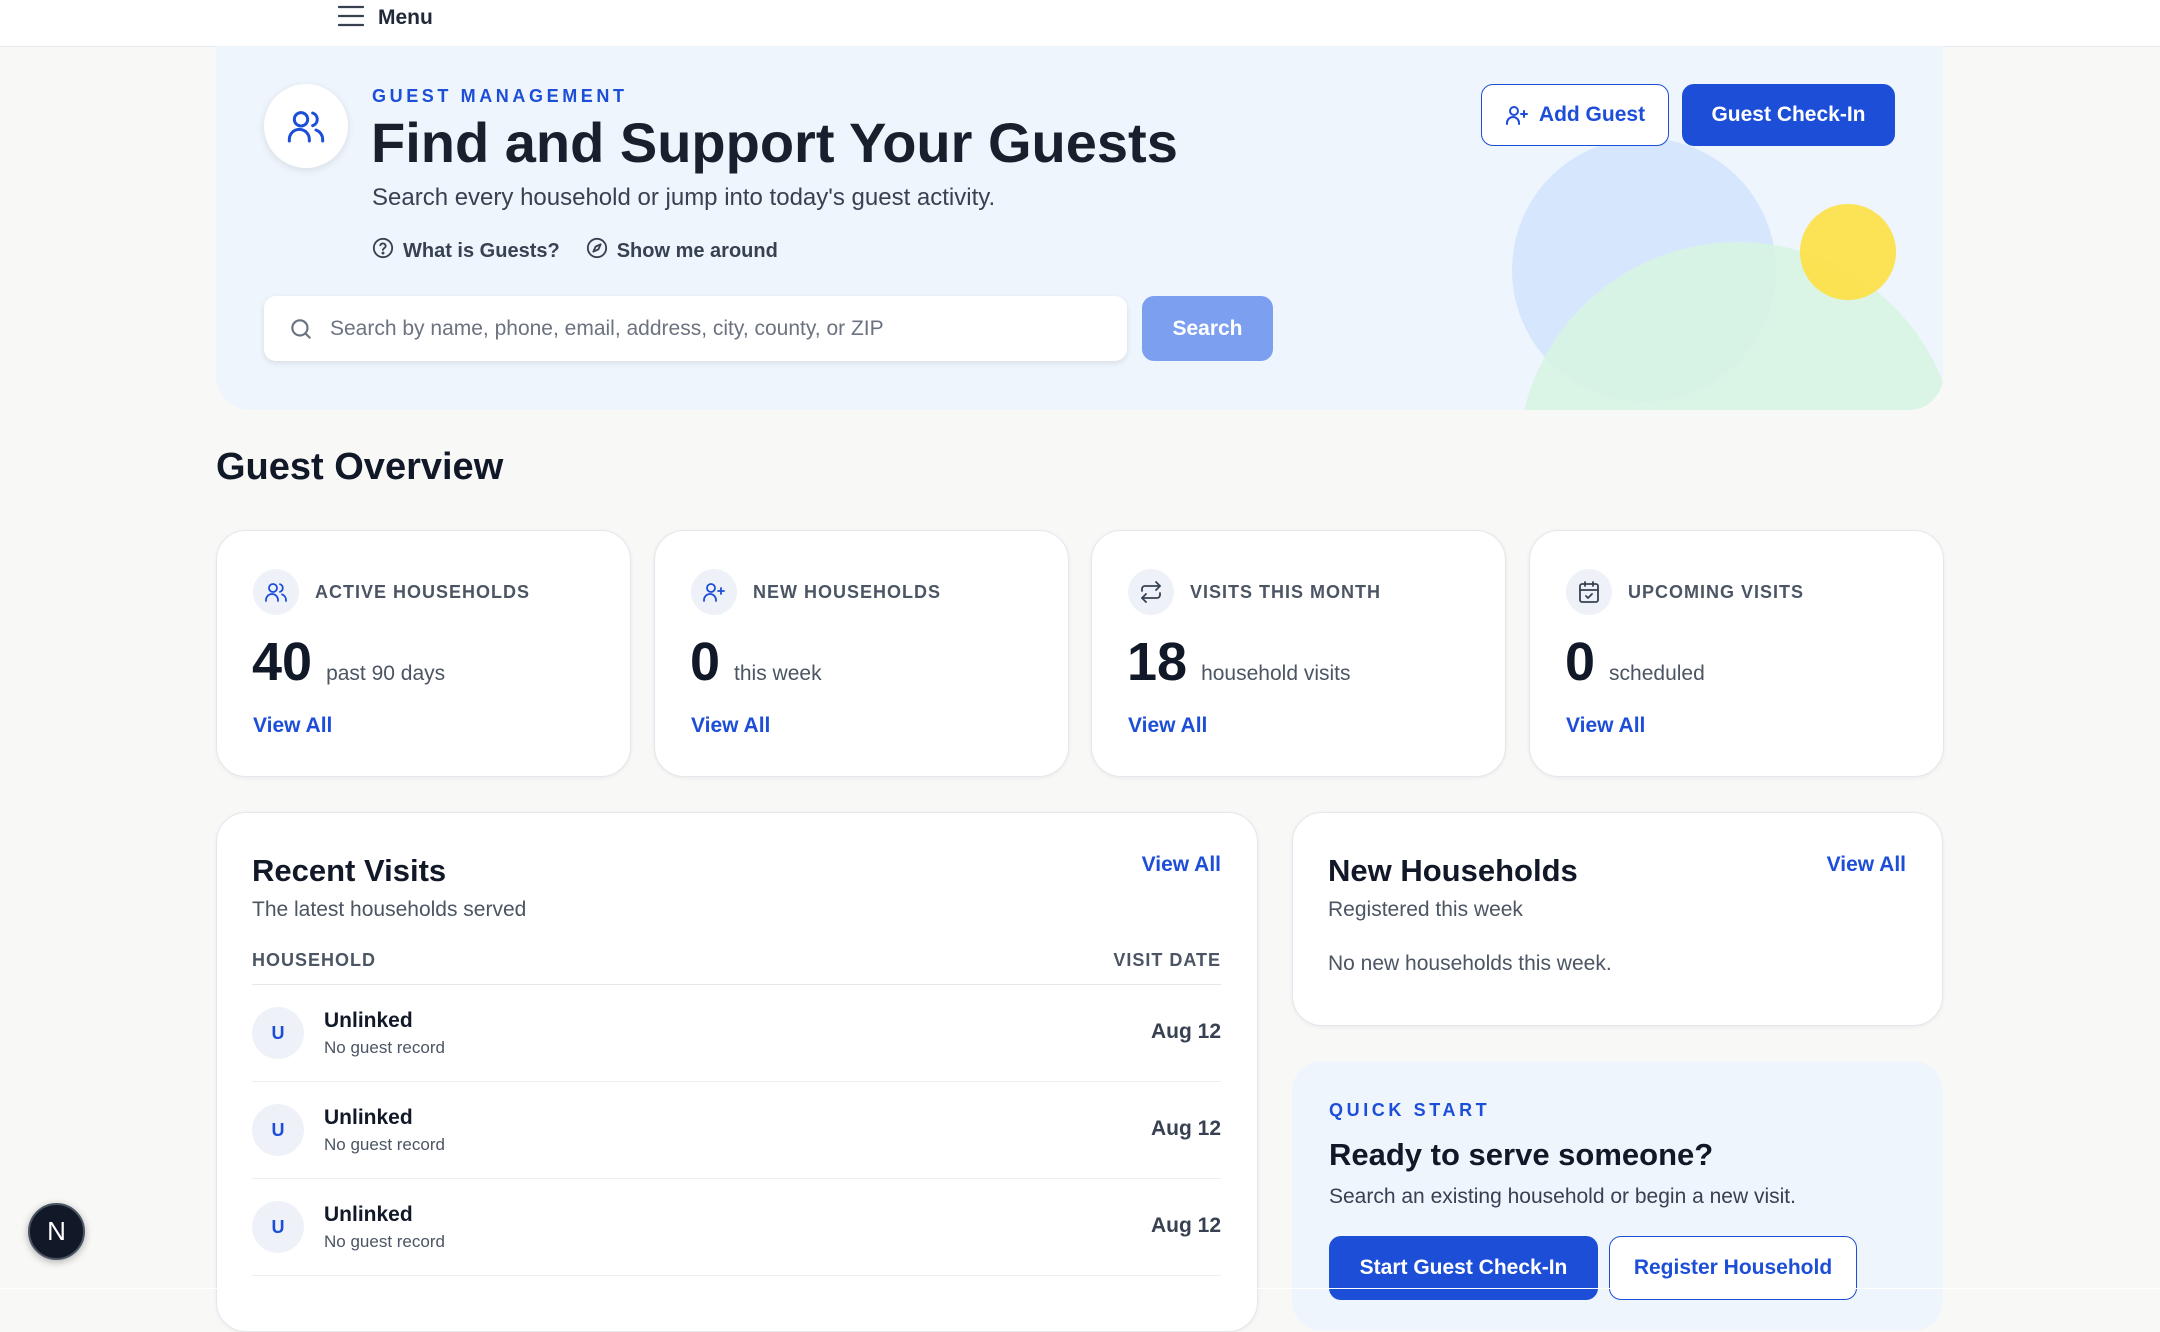  Describe the element at coordinates (56, 1231) in the screenshot. I see `dev-tools-badge: N` at that location.